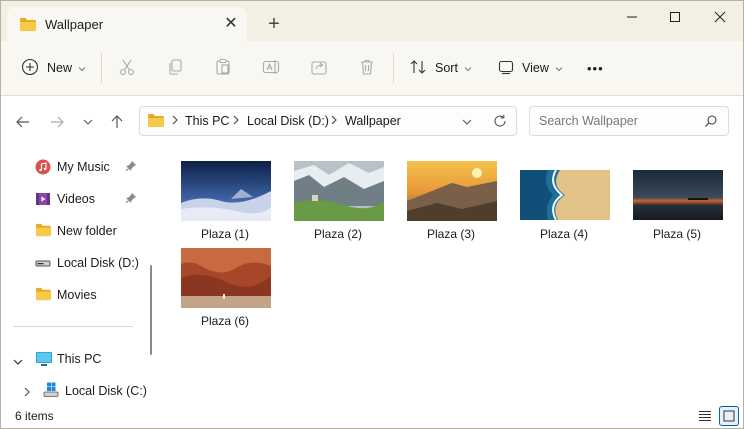 The width and height of the screenshot is (744, 429). Describe the element at coordinates (564, 234) in the screenshot. I see `file-name: Plaza (4)` at that location.